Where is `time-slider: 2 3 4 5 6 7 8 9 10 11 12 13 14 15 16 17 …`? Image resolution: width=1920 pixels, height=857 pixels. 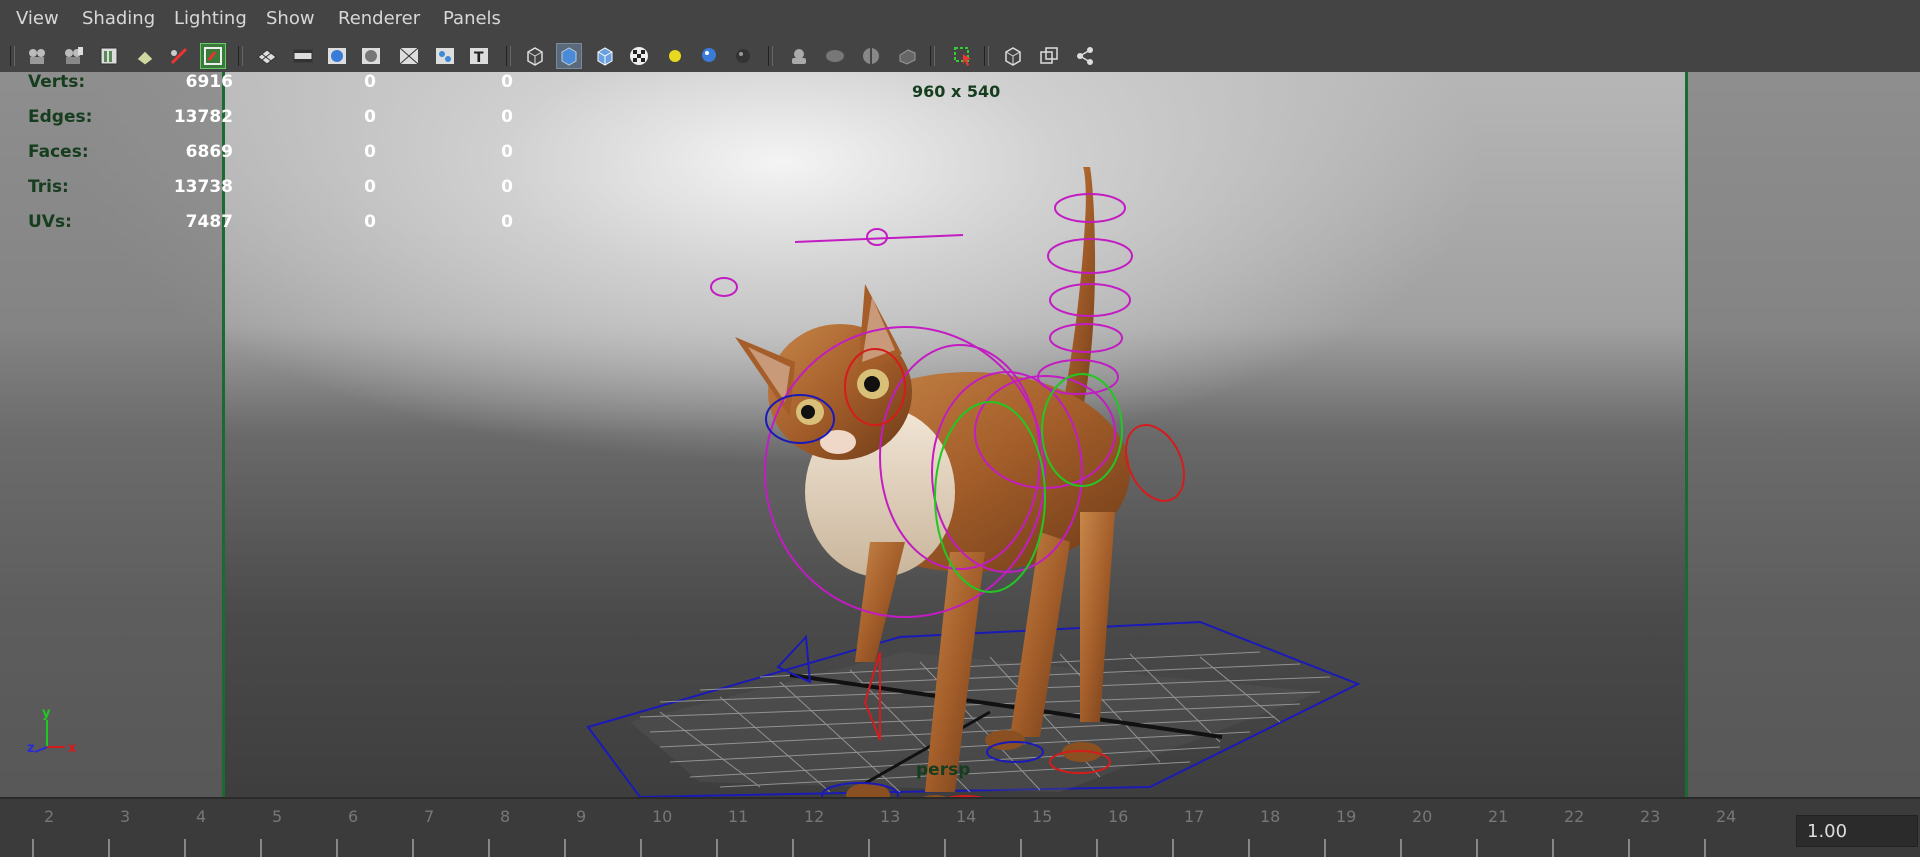
time-slider: 2 3 4 5 6 7 8 9 10 11 12 13 14 15 16 17 … is located at coordinates (960, 827).